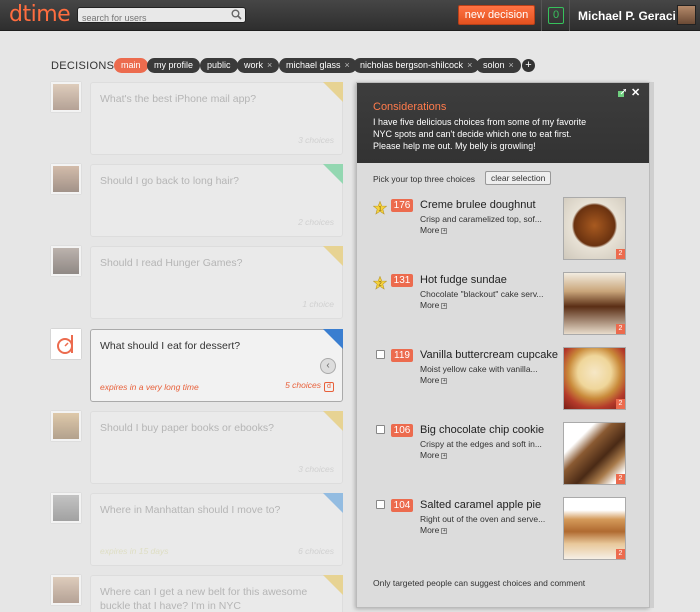  I want to click on dtime-logo-icon, so click(65, 344).